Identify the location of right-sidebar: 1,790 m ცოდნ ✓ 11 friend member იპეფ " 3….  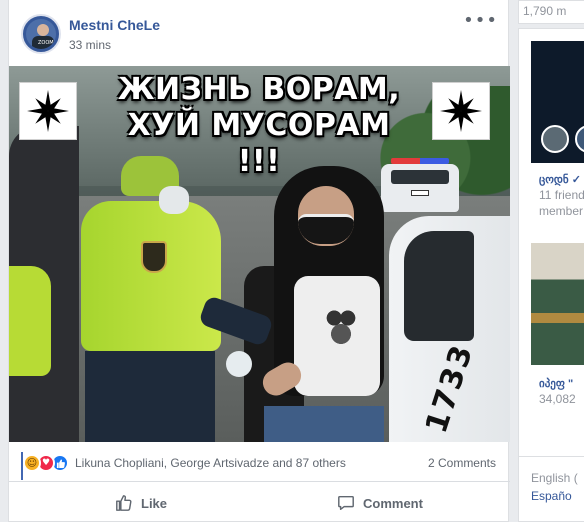
(551, 261).